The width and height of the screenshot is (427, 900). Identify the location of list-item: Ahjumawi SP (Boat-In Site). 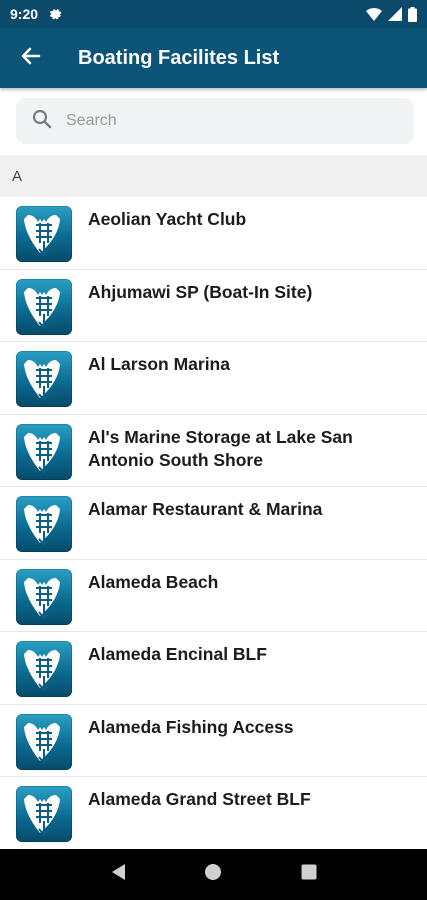
(213, 306).